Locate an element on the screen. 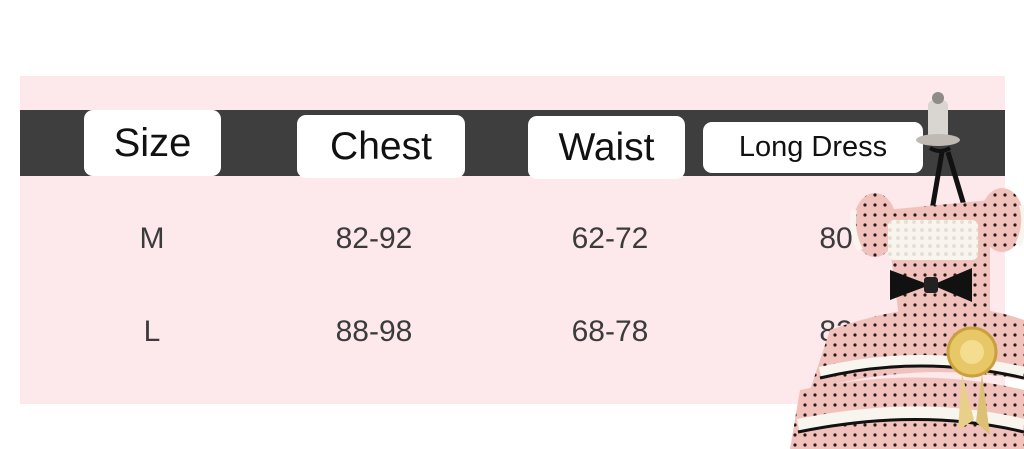 This screenshot has height=449, width=1024. row-l-chest: 88-98 is located at coordinates (374, 331).